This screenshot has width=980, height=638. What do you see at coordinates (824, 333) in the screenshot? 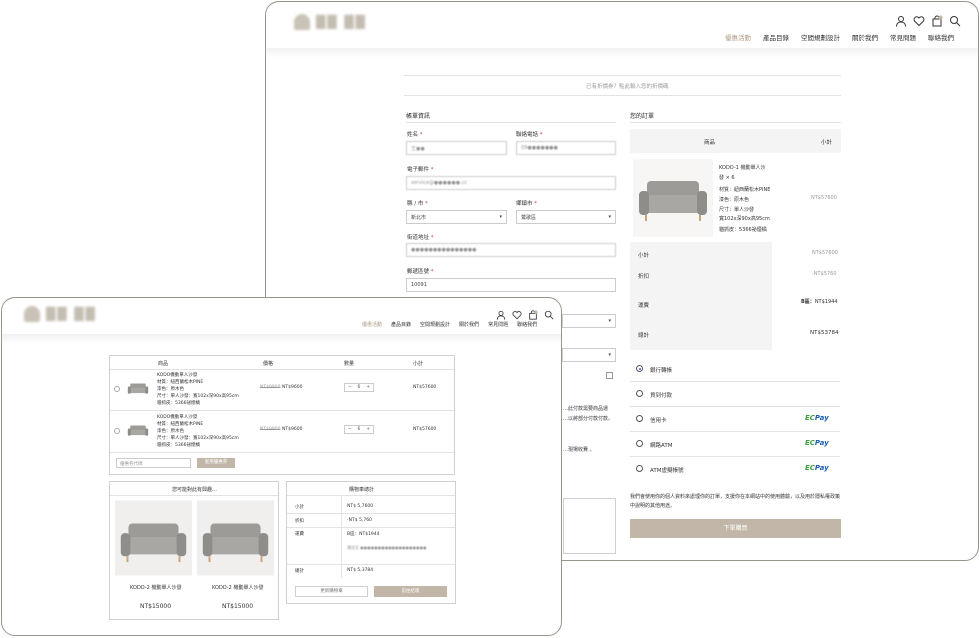
I see `order-total: NT$53784` at bounding box center [824, 333].